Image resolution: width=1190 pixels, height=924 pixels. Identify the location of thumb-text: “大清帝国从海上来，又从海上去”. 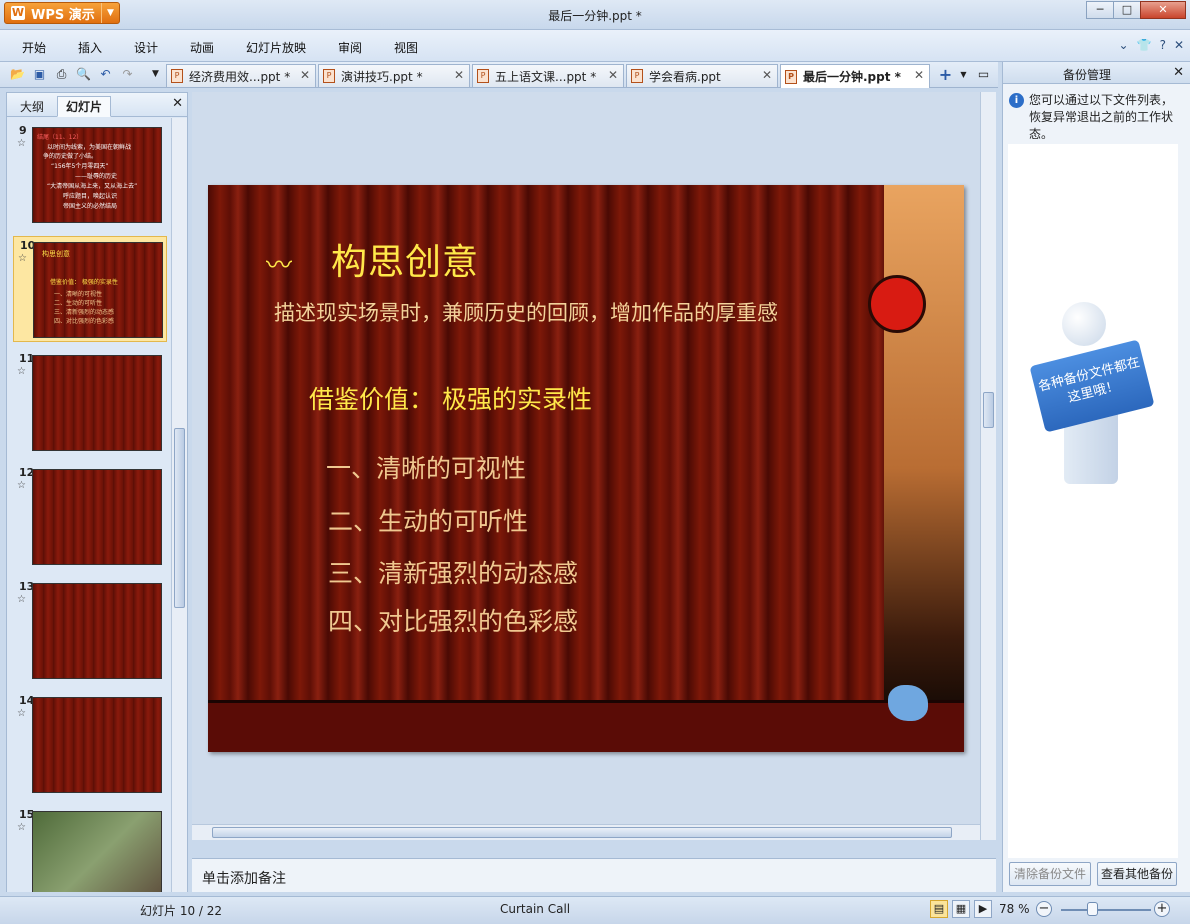
(92, 186).